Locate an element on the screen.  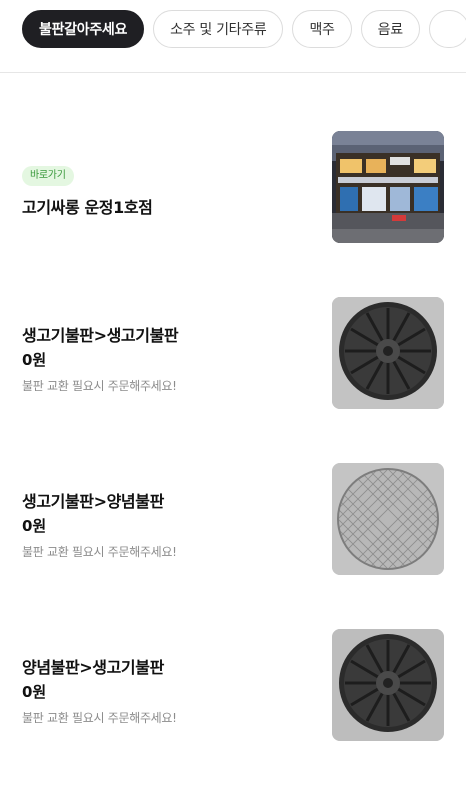
tab-beer: 맥주 is located at coordinates (322, 29).